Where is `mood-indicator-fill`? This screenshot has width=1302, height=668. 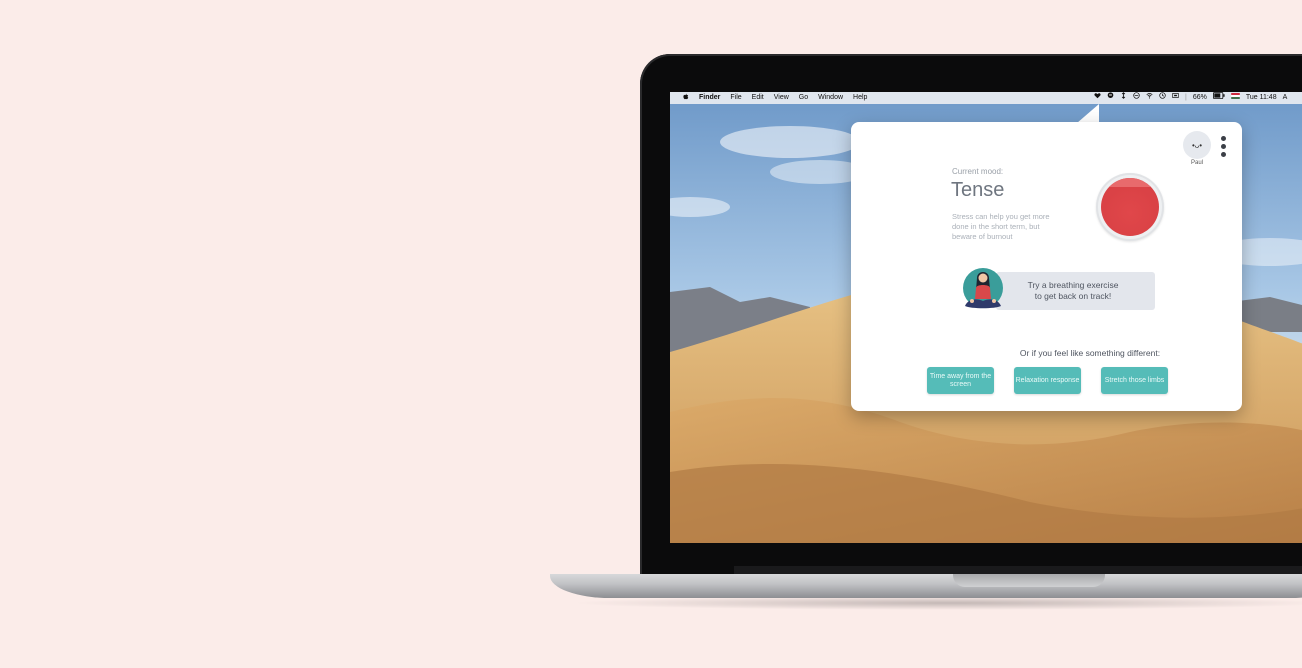
mood-indicator-fill is located at coordinates (1130, 207).